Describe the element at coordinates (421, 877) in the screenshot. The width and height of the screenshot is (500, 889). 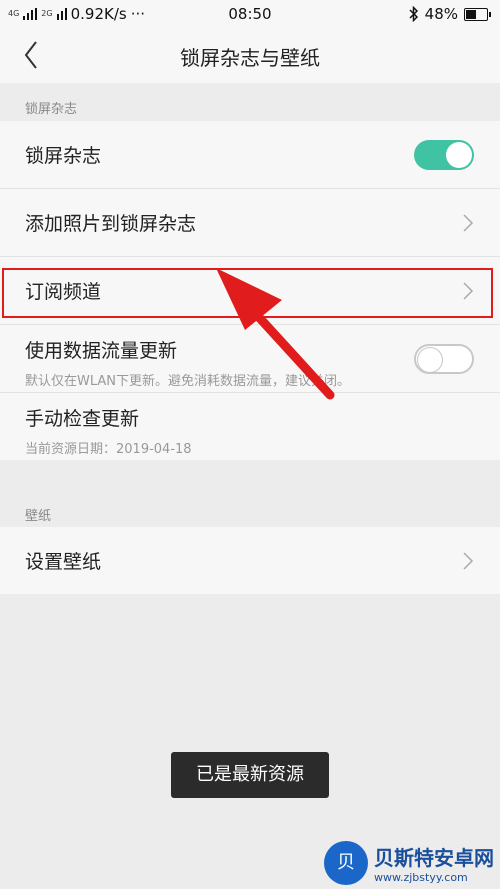
I see `watermark-url: www.zjbstyy.com` at that location.